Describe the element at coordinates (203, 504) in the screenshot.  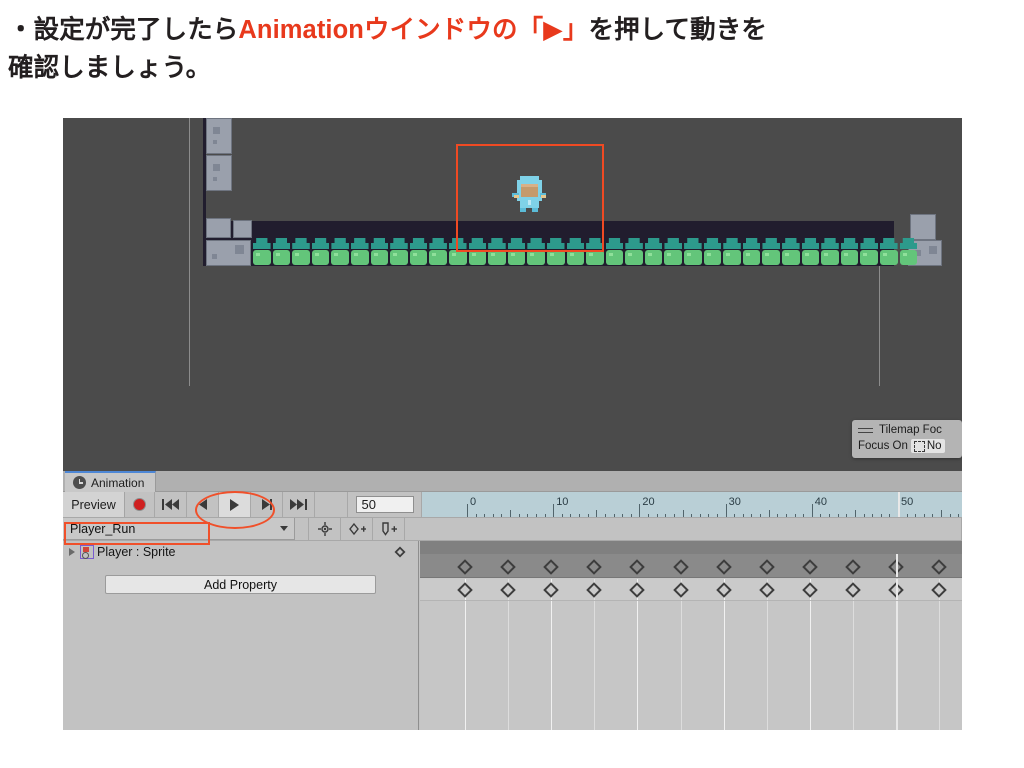
I see `prev-frame-button` at that location.